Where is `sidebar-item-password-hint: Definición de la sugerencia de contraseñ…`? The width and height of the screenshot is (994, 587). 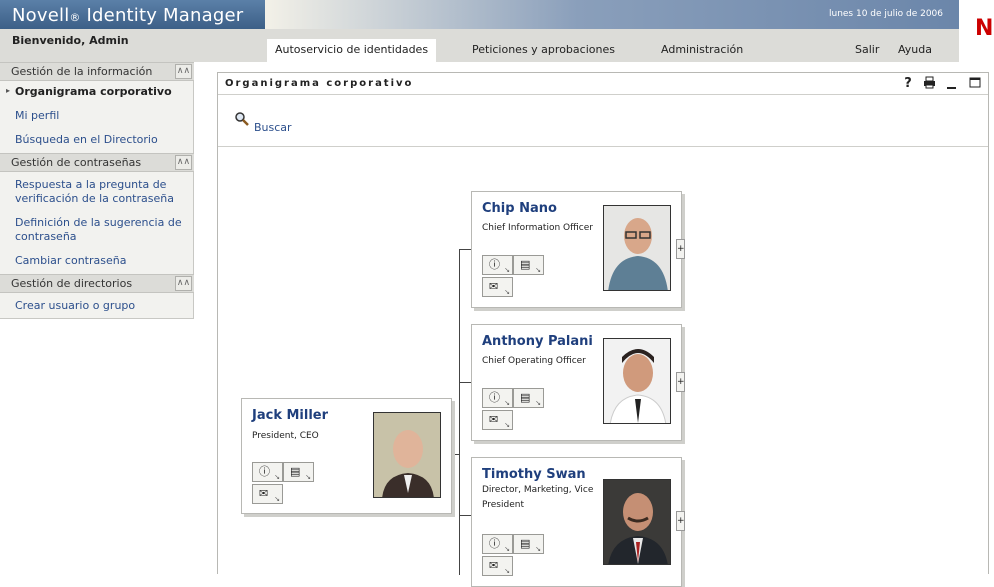
sidebar-item-password-hint: Definición de la sugerencia de contraseñ… is located at coordinates (103, 230).